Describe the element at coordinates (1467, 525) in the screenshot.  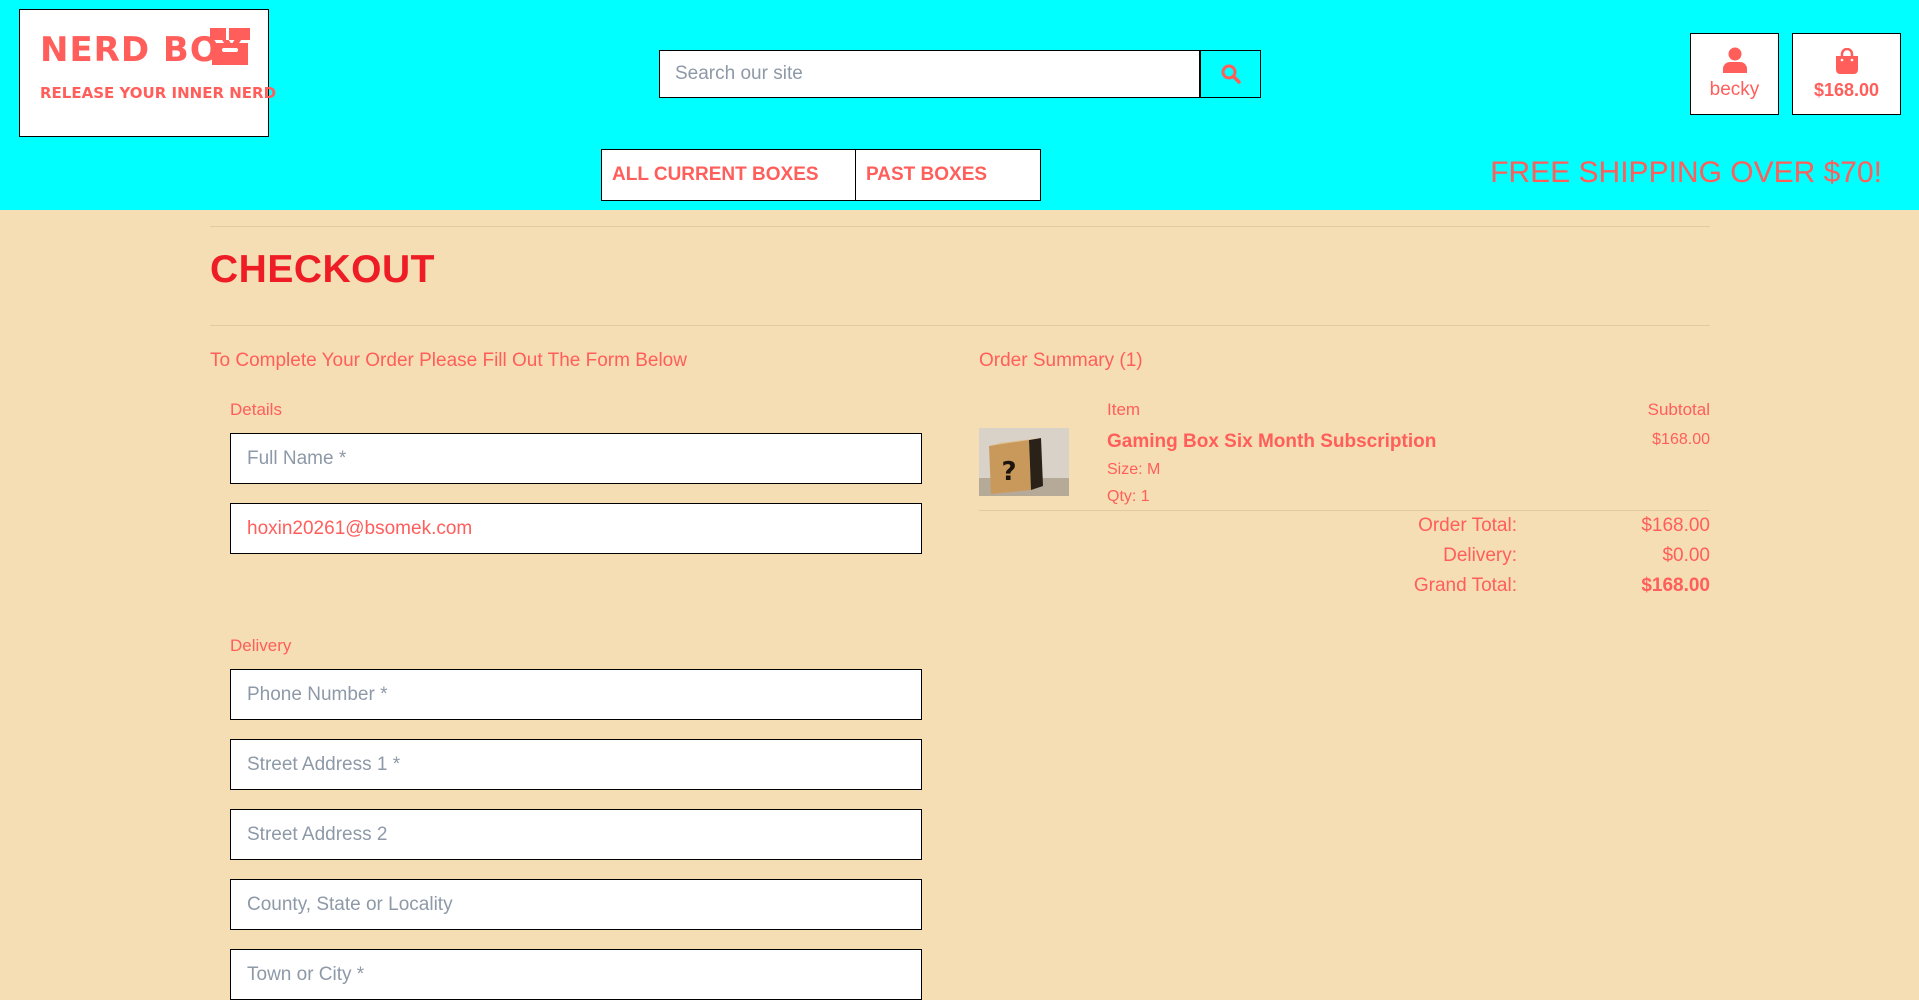
I see `order-total-label: Order Total:` at that location.